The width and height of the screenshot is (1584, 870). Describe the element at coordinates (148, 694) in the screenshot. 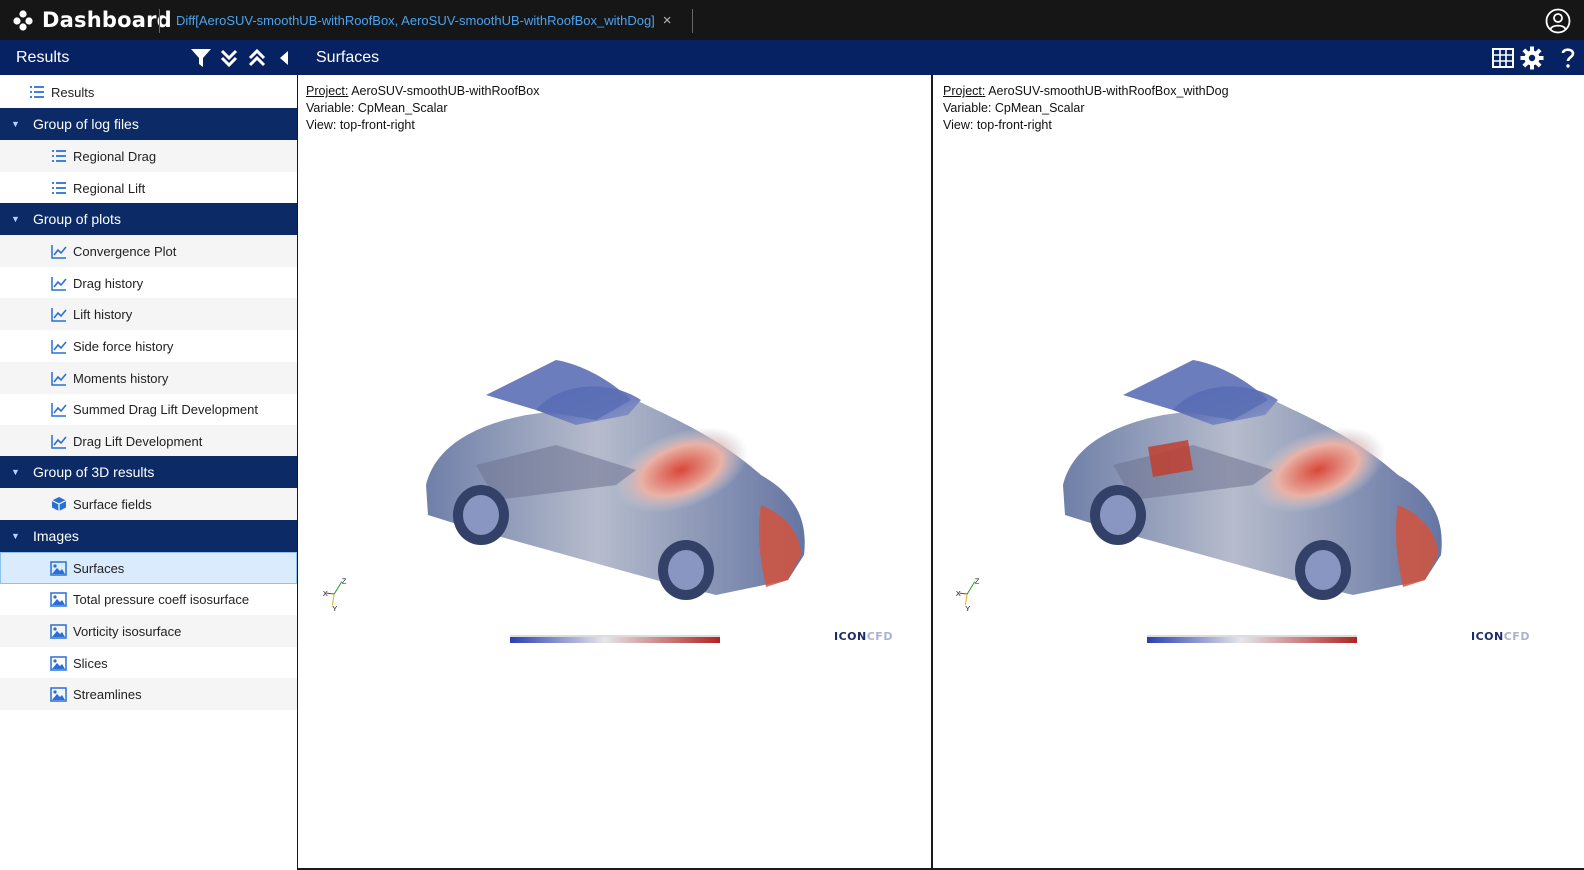

I see `sidebar-item-streamlines: Streamlines` at that location.